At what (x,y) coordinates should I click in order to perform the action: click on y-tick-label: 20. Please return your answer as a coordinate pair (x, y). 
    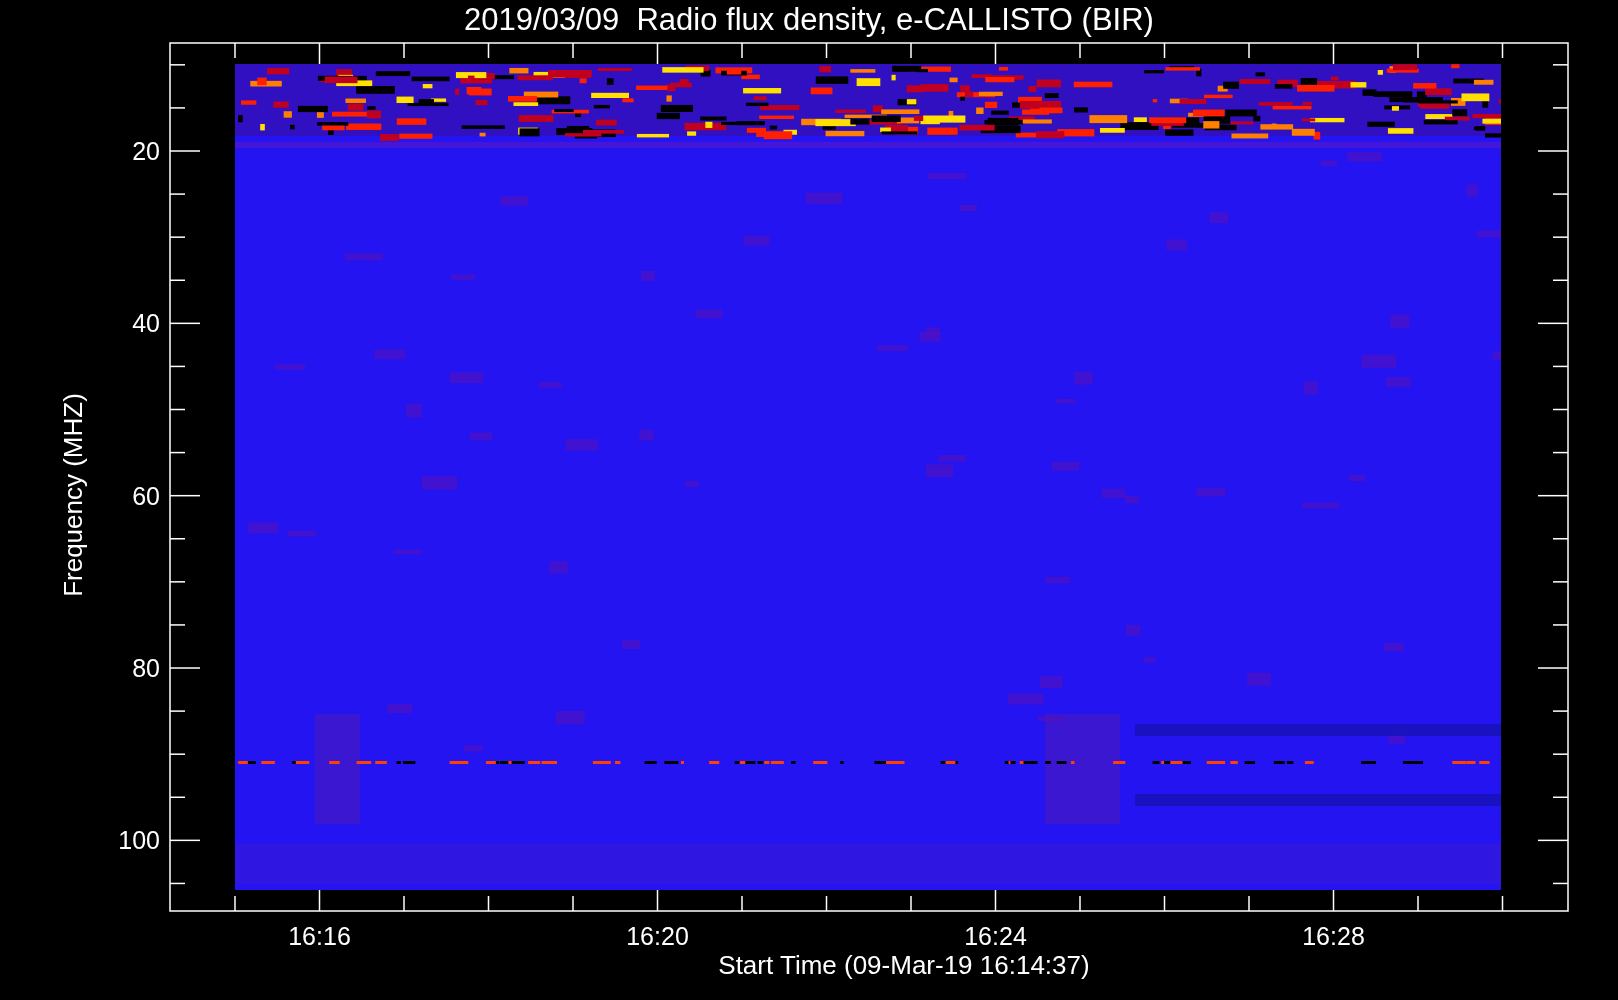
    Looking at the image, I should click on (146, 151).